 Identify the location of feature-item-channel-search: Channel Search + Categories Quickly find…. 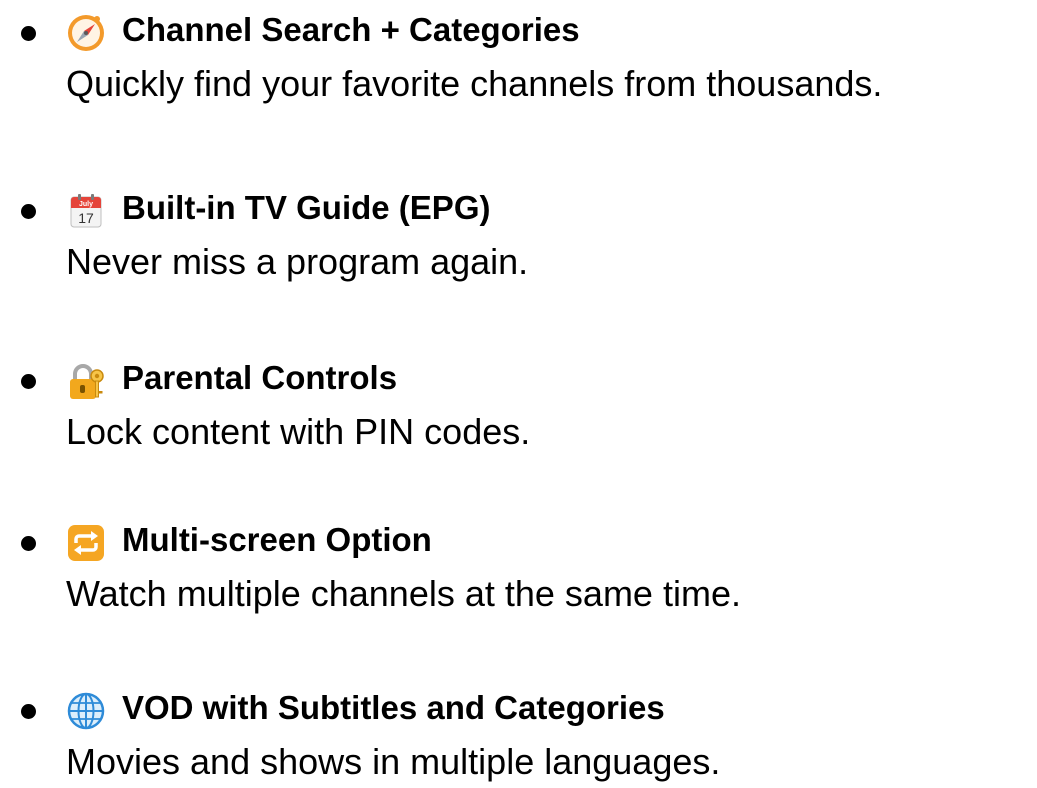
(518, 55).